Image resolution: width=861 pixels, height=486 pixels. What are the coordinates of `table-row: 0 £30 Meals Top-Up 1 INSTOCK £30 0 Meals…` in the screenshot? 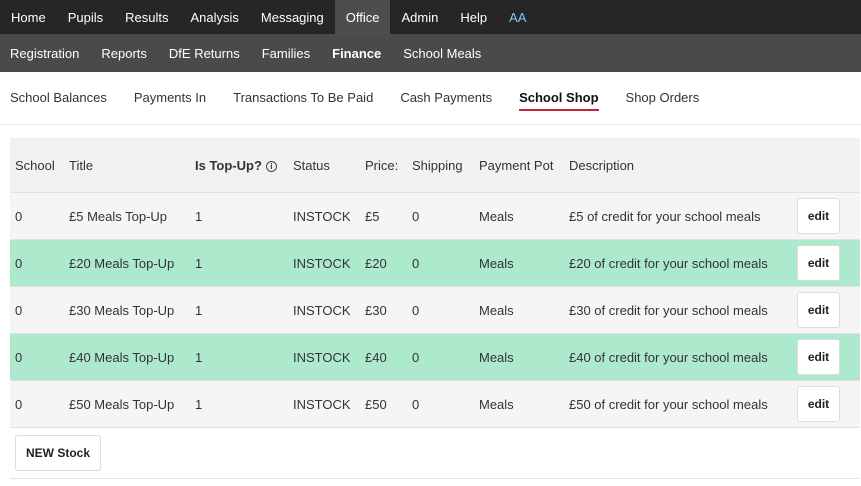 It's located at (435, 310).